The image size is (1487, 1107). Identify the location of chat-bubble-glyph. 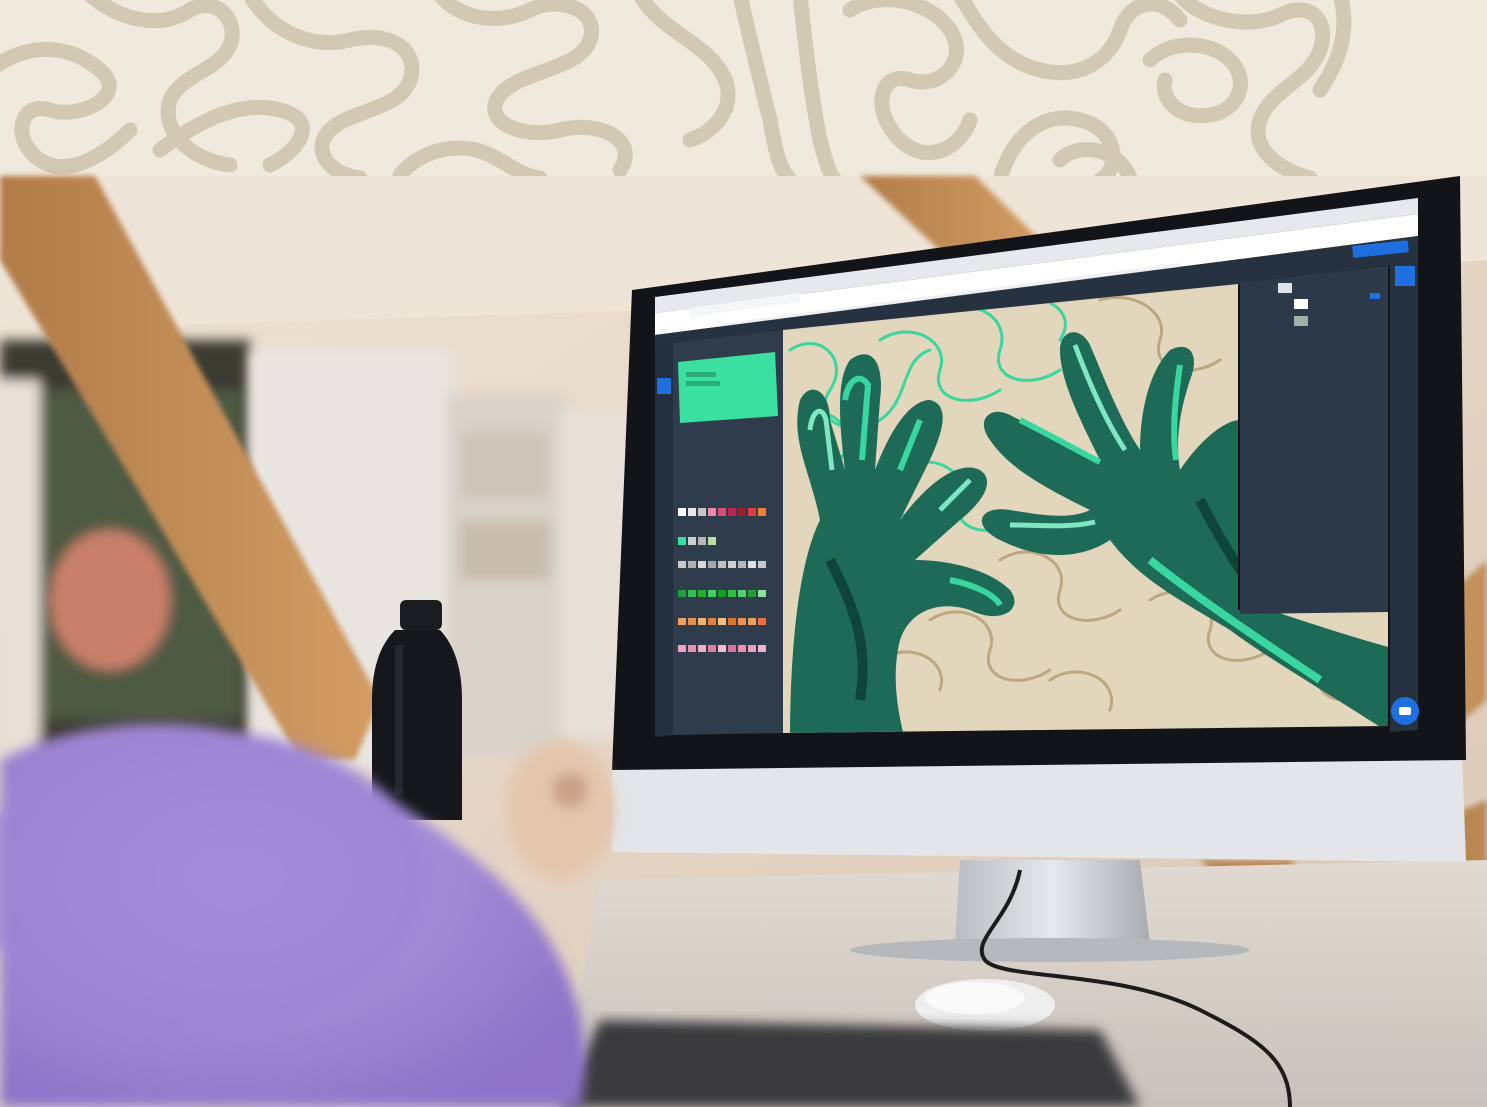
(1405, 711).